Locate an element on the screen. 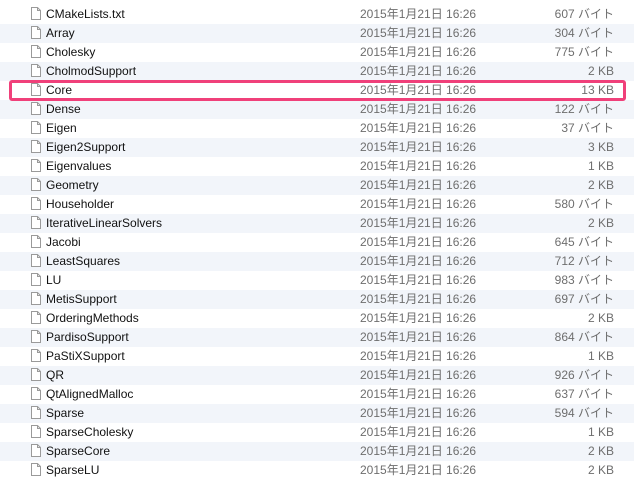  file-name: Eigen2Support is located at coordinates (86, 147).